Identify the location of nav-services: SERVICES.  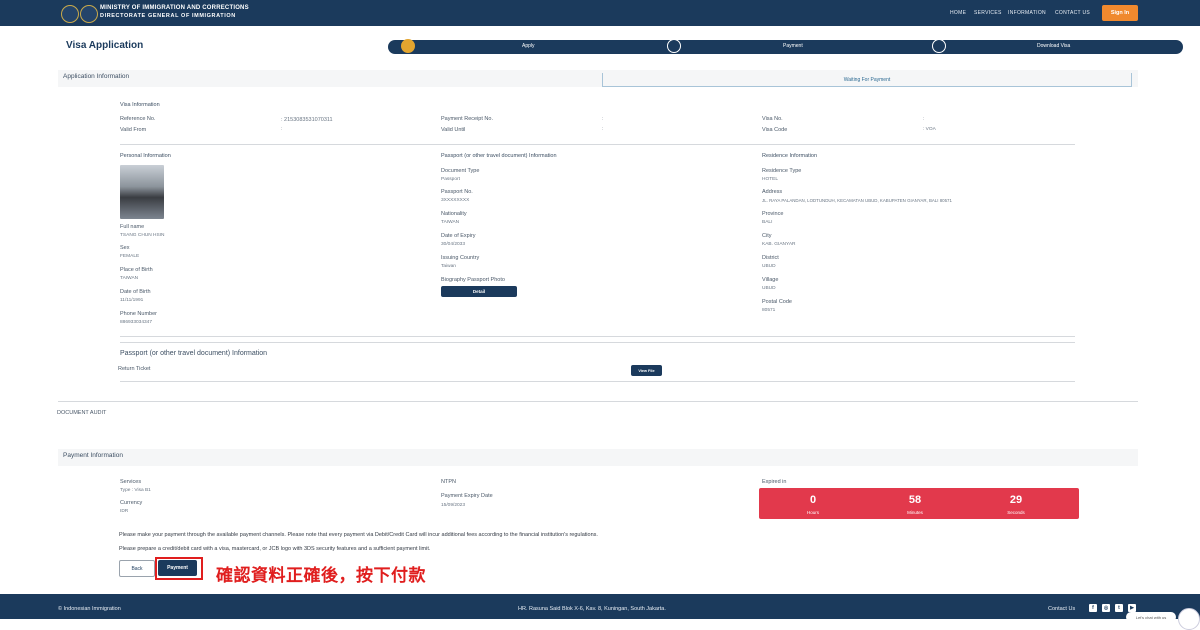
(988, 13).